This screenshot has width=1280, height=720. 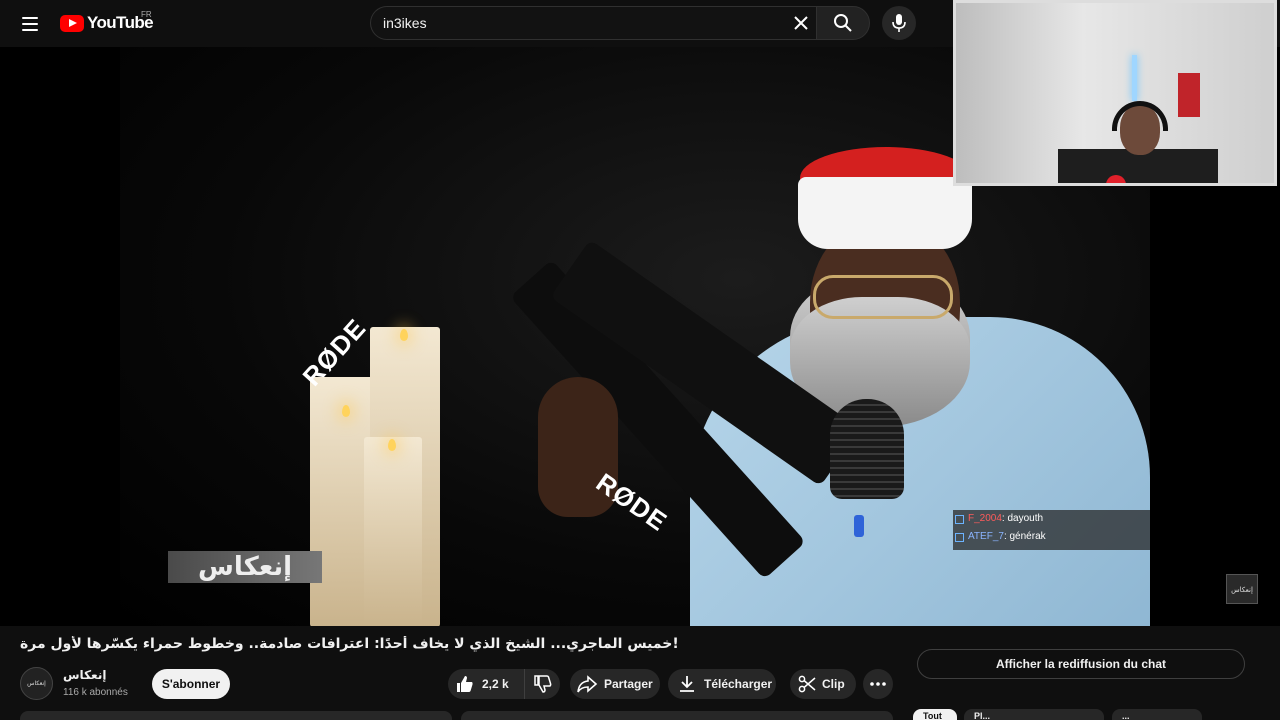 I want to click on chat-text: : générak, so click(x=1024, y=536).